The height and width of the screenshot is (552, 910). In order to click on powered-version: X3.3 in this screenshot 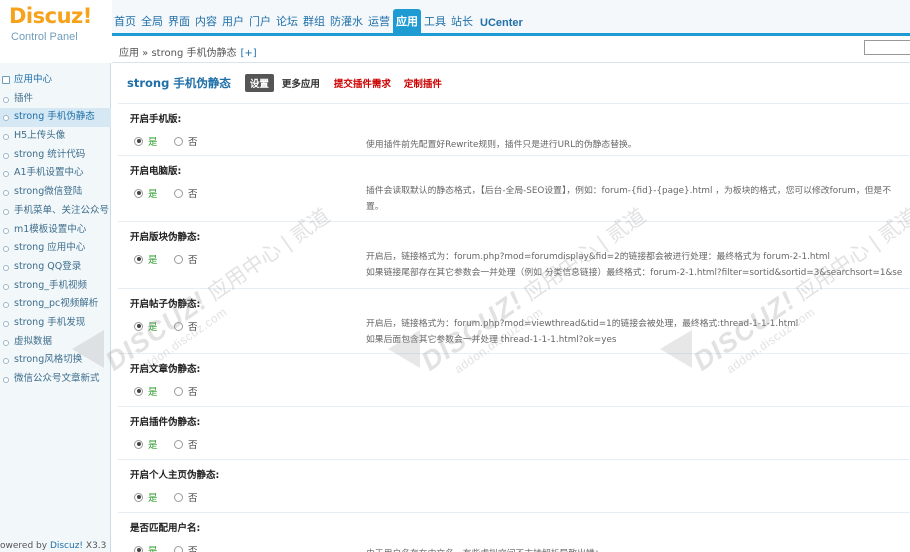, I will do `click(95, 546)`.